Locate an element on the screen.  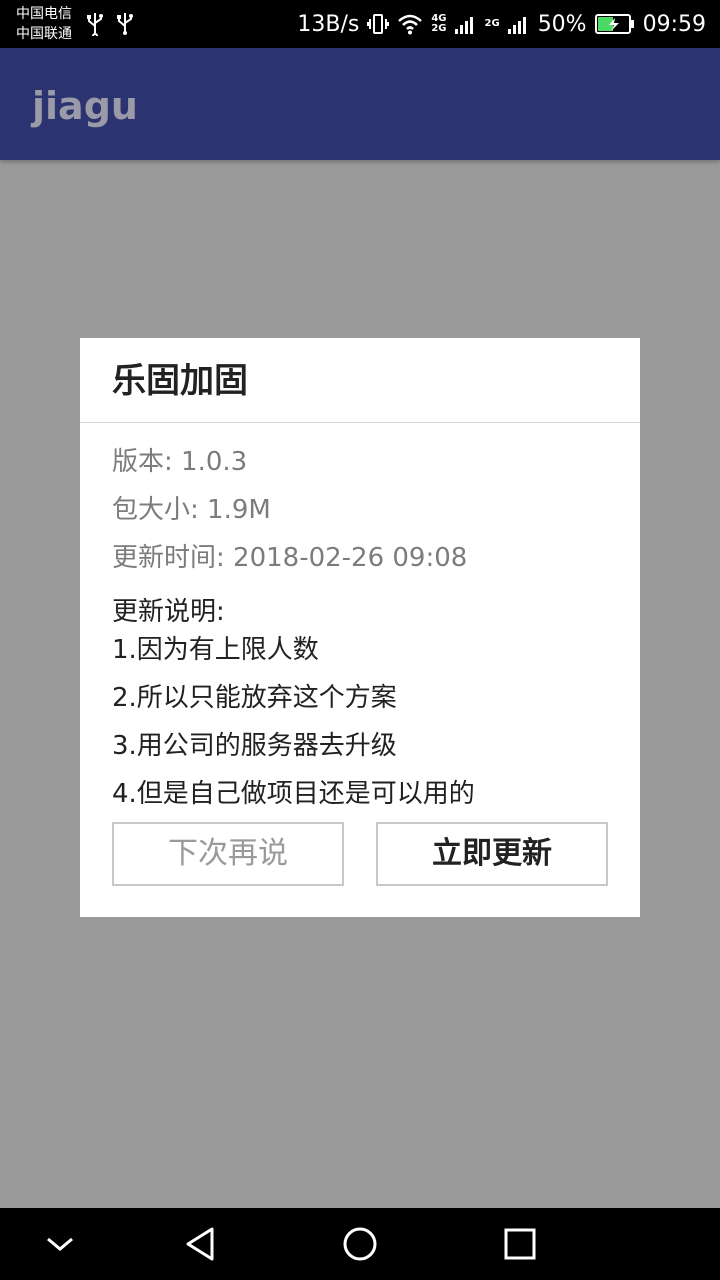
package-size-text: 包大小: 1.9M is located at coordinates (191, 510).